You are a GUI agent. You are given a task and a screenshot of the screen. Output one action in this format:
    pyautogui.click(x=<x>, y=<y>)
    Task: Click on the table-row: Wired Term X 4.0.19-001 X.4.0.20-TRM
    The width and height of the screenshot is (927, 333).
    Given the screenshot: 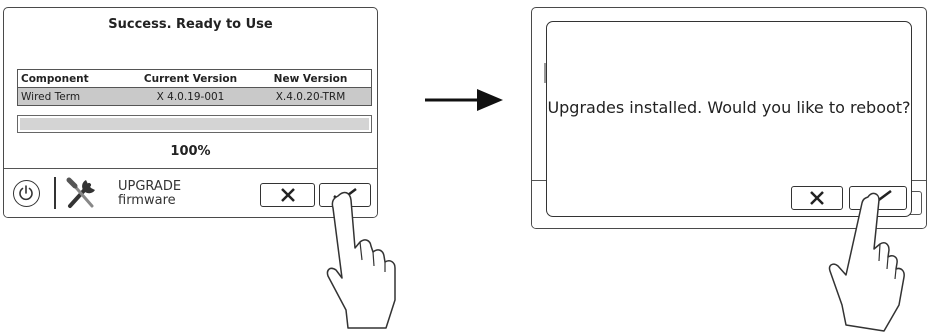 What is the action you would take?
    pyautogui.click(x=194, y=96)
    